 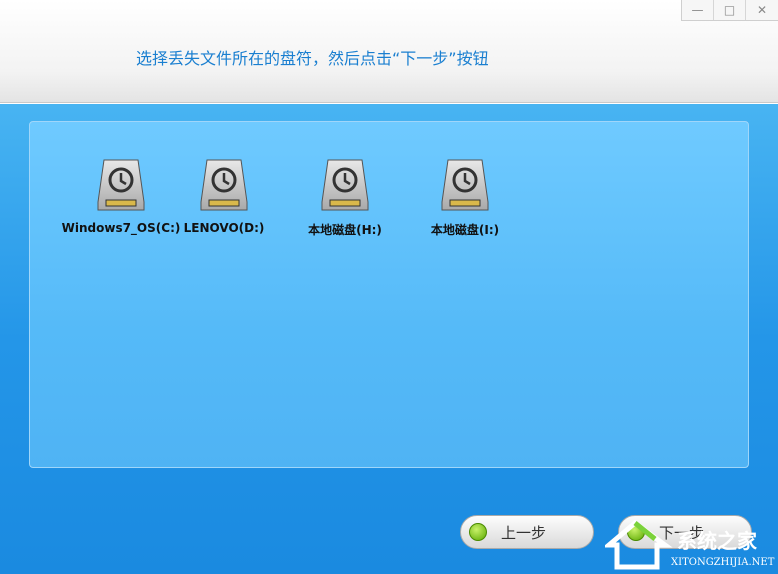 I want to click on prev-step-label: 上一步, so click(x=524, y=532).